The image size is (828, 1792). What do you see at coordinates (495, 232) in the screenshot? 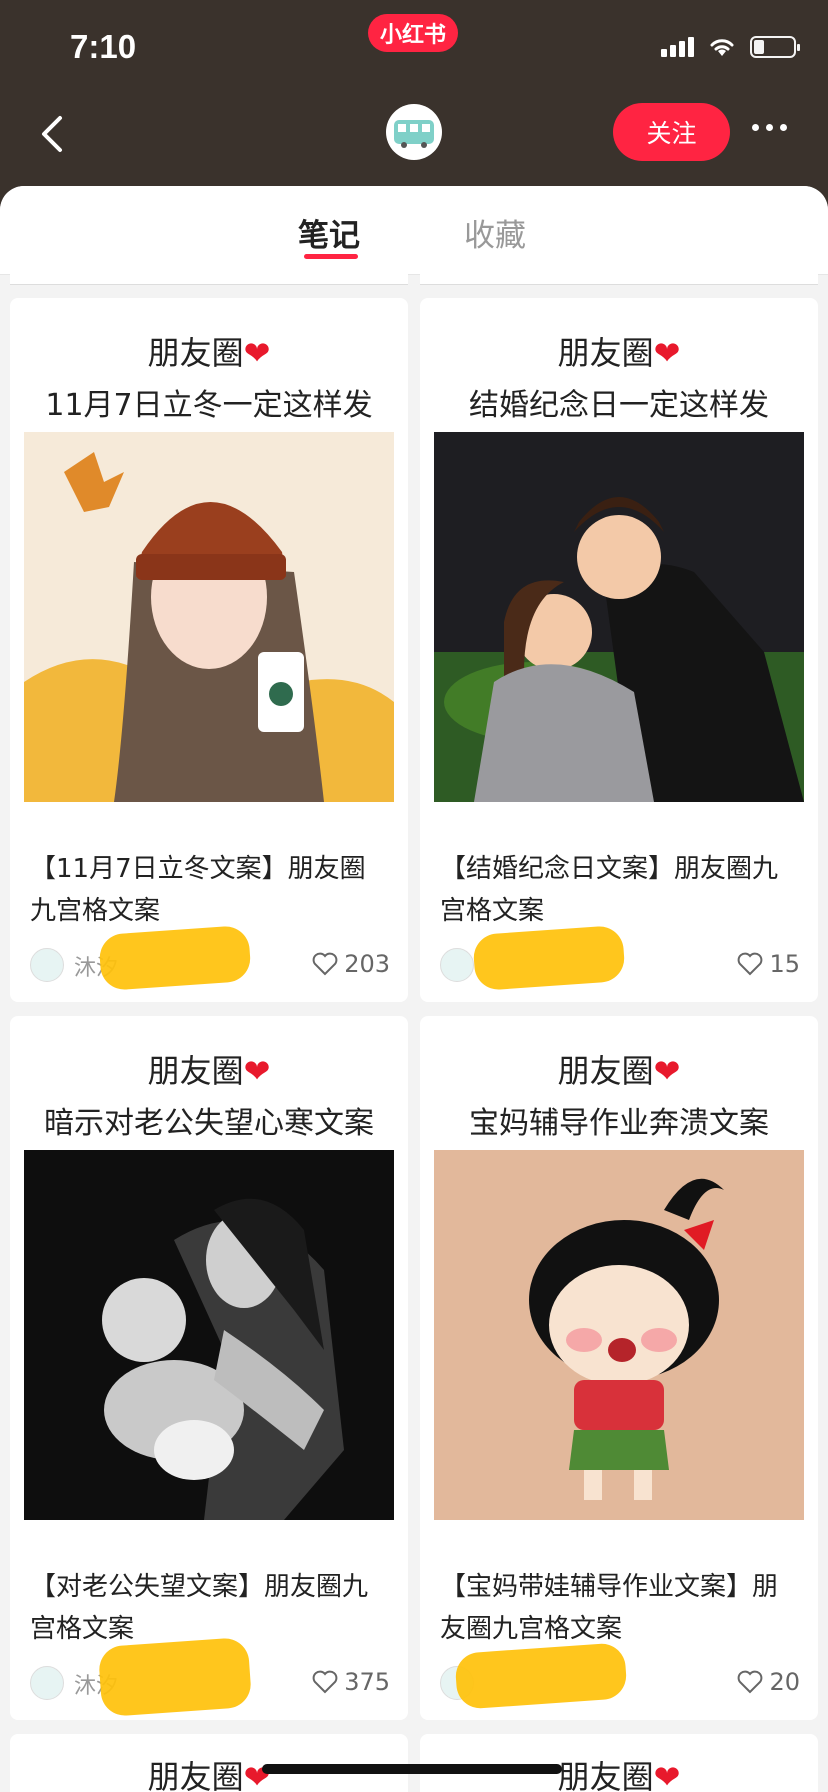
I see `tab-favorites: 收藏` at bounding box center [495, 232].